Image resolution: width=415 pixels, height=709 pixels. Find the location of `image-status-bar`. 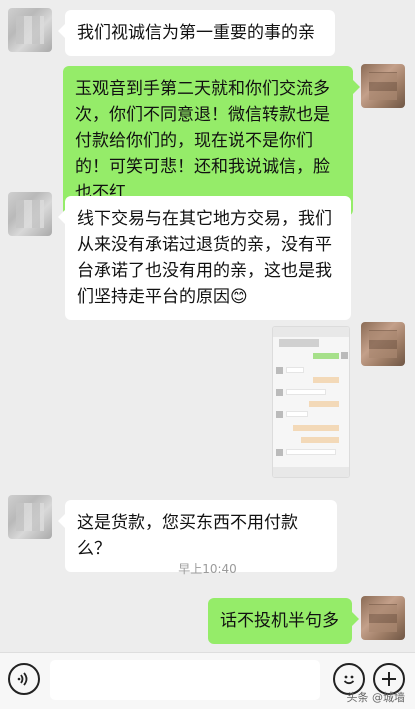

image-status-bar is located at coordinates (311, 332).